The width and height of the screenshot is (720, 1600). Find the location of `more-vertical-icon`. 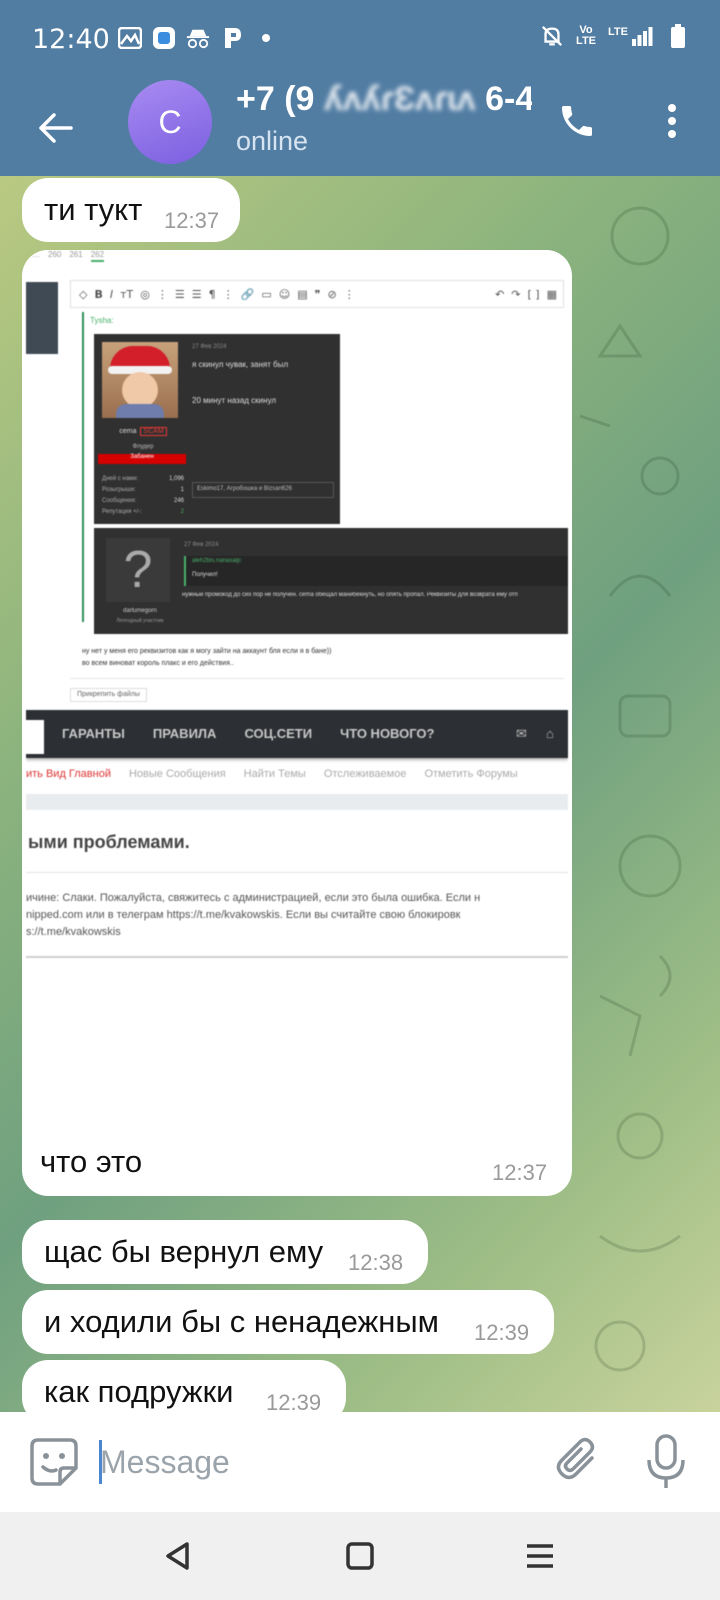

more-vertical-icon is located at coordinates (672, 121).